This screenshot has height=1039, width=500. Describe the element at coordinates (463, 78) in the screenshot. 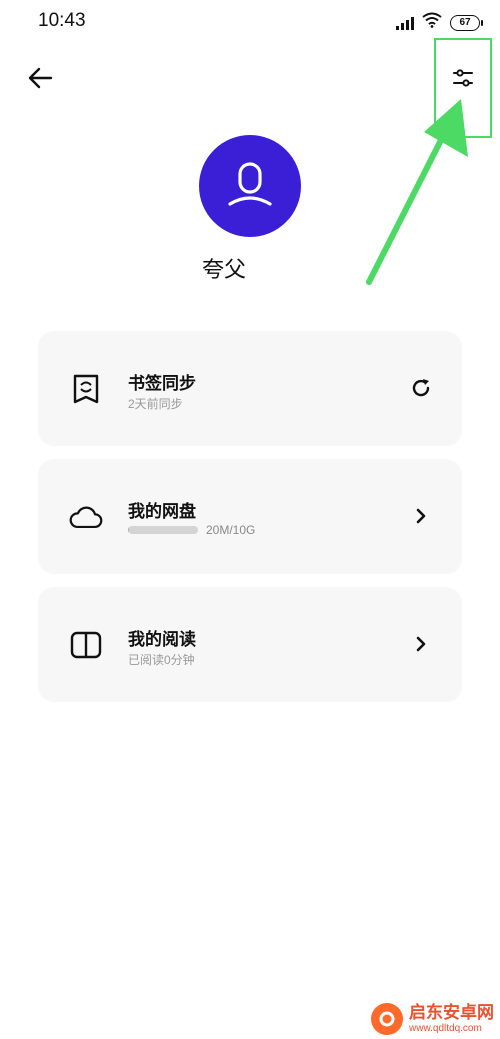

I see `sliders-icon` at that location.